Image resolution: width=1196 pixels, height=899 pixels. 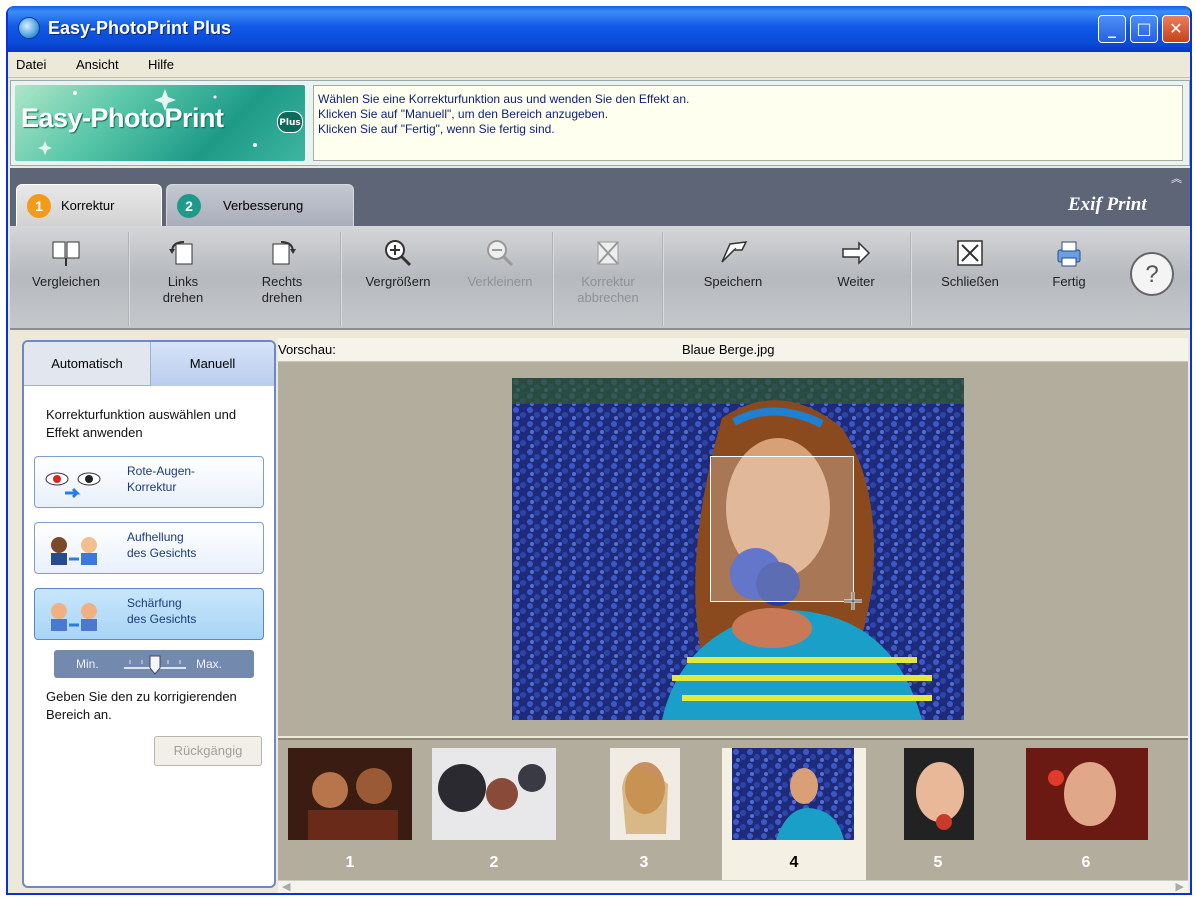 I want to click on collapse-chevron-icon: ︽, so click(x=1176, y=178).